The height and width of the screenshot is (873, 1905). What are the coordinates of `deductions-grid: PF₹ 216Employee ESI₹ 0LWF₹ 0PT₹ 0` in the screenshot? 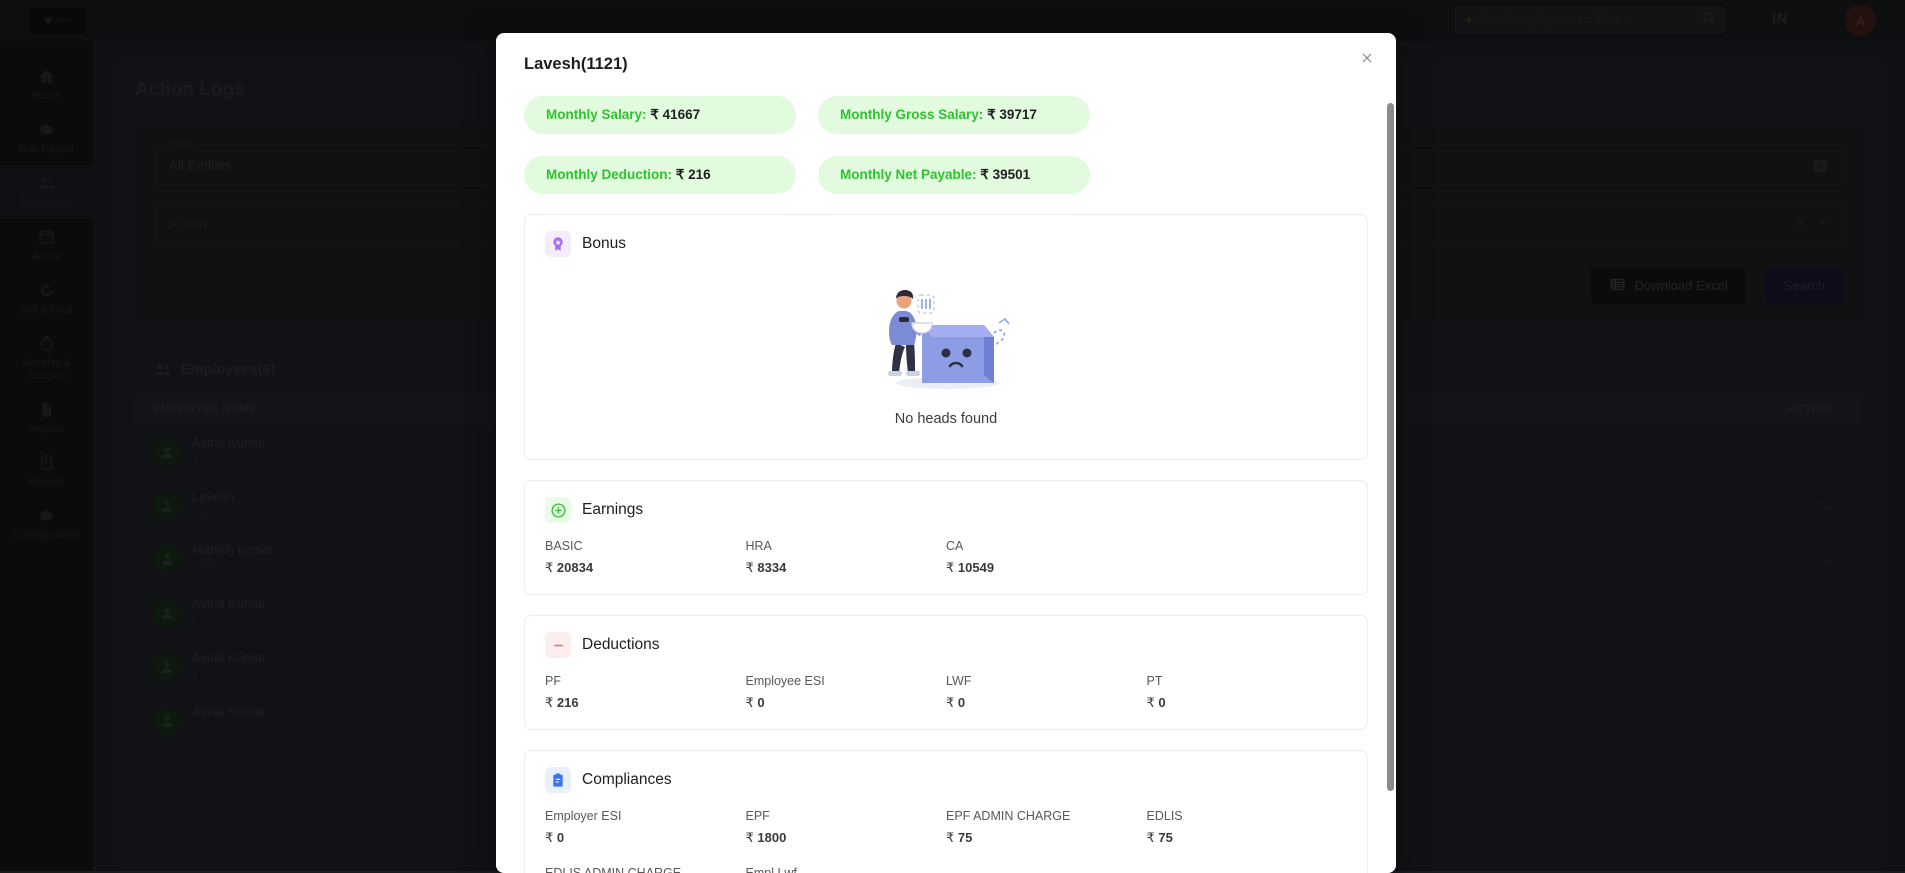 It's located at (946, 692).